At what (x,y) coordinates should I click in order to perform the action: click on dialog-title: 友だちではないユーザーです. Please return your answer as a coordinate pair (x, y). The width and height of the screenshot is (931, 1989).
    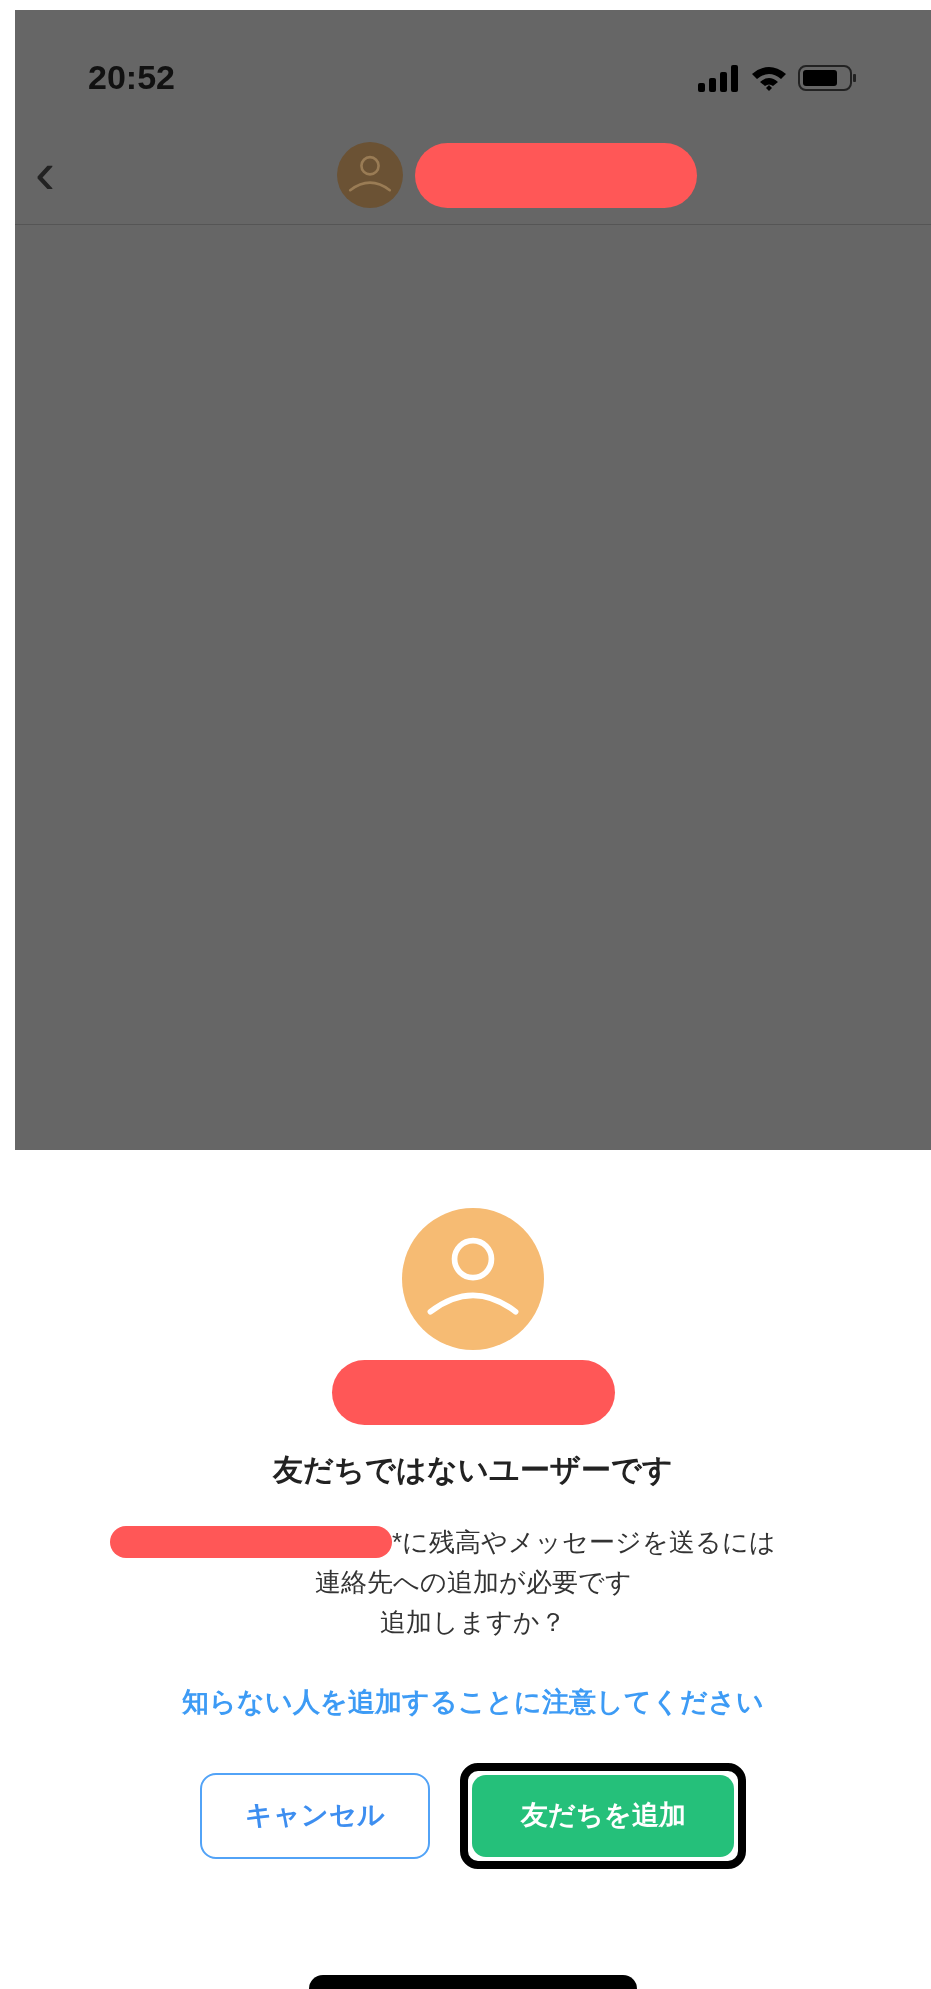
    Looking at the image, I should click on (473, 1470).